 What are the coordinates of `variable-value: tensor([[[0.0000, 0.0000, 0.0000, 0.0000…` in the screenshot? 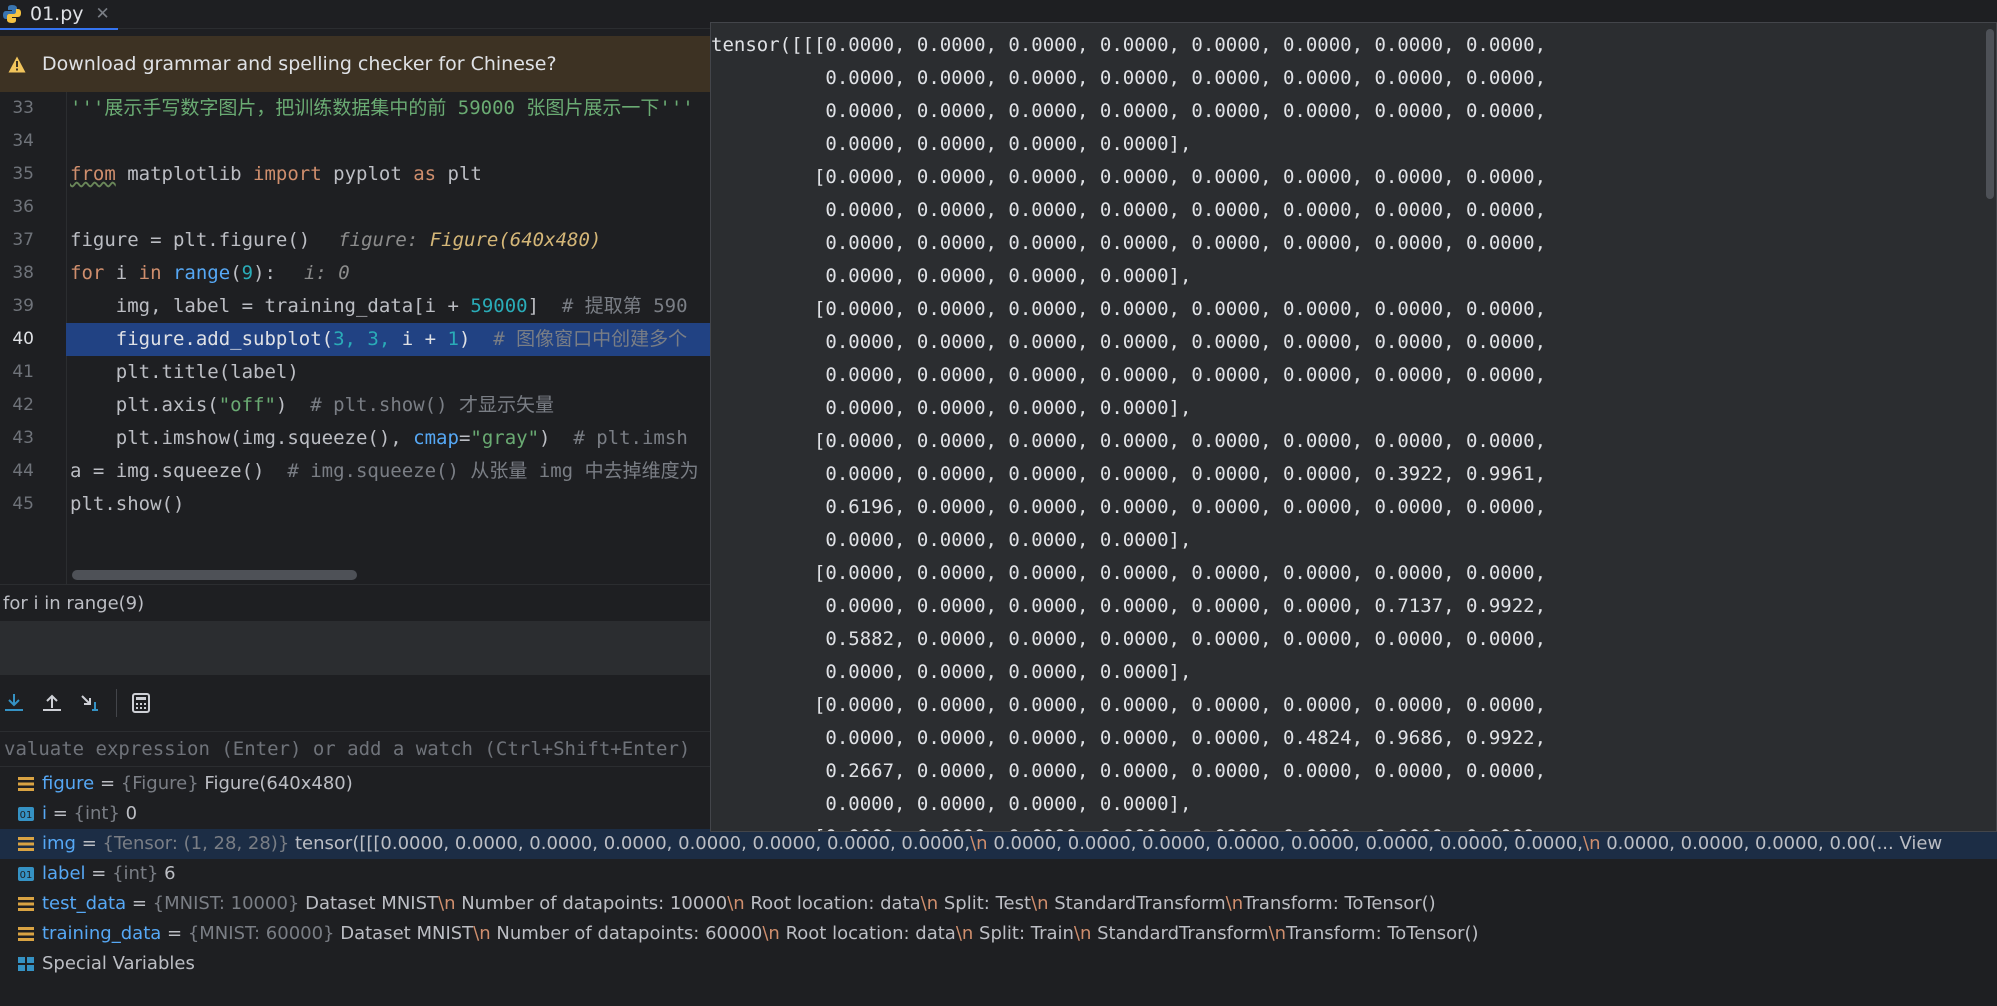 It's located at (1116, 843).